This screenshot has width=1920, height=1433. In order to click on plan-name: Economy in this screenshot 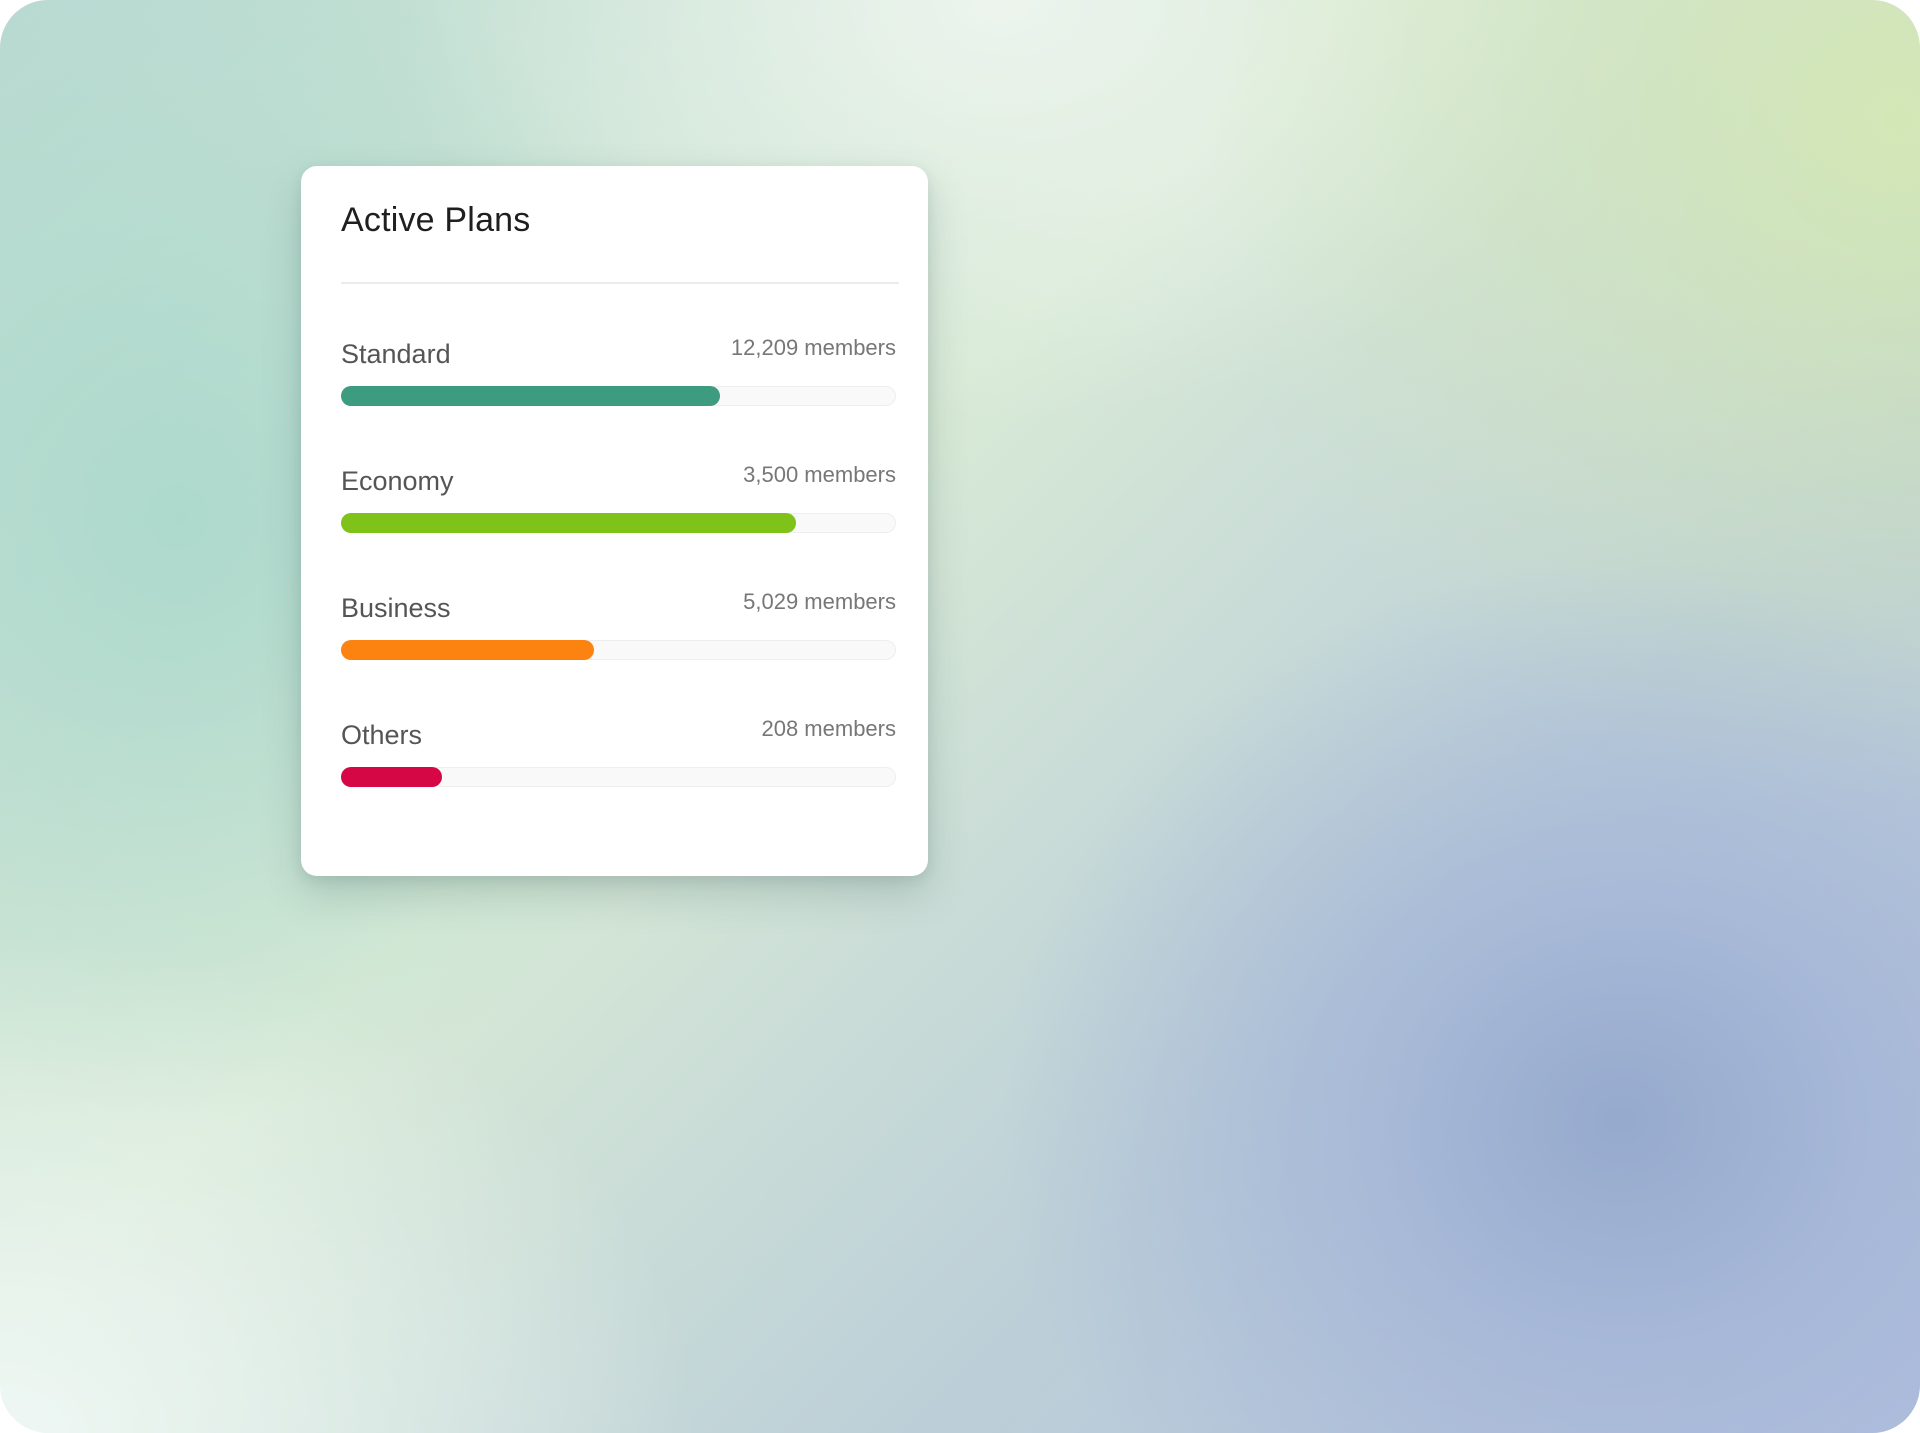, I will do `click(397, 481)`.